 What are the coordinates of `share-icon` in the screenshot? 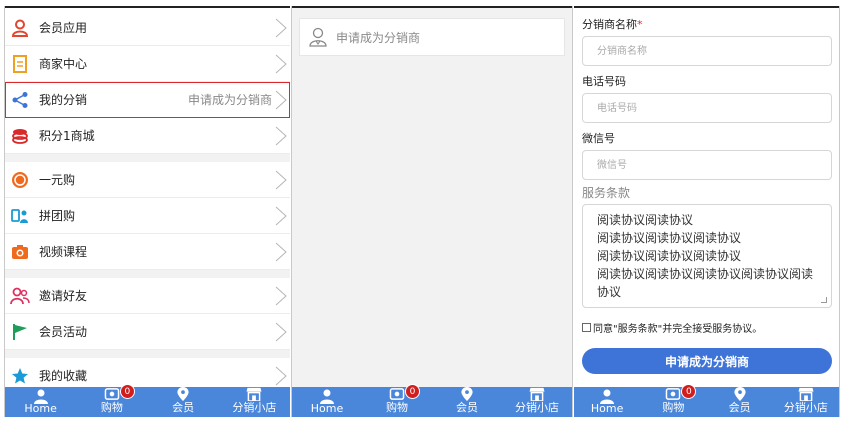 It's located at (20, 100).